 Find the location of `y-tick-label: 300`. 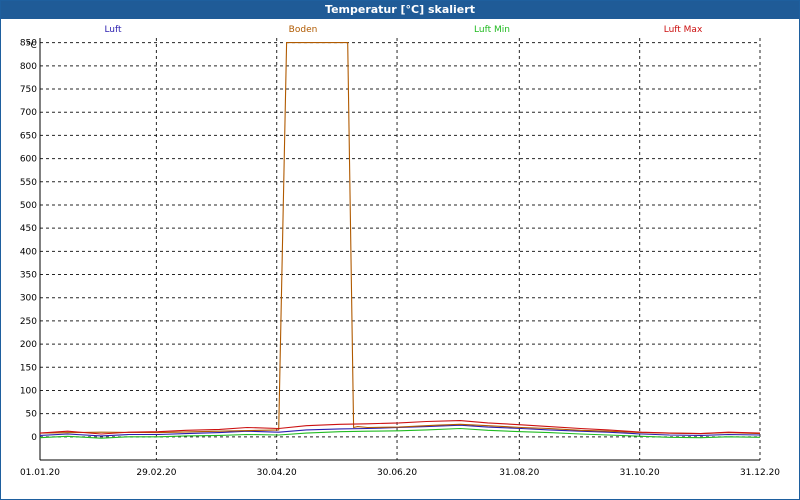

y-tick-label: 300 is located at coordinates (28, 299).